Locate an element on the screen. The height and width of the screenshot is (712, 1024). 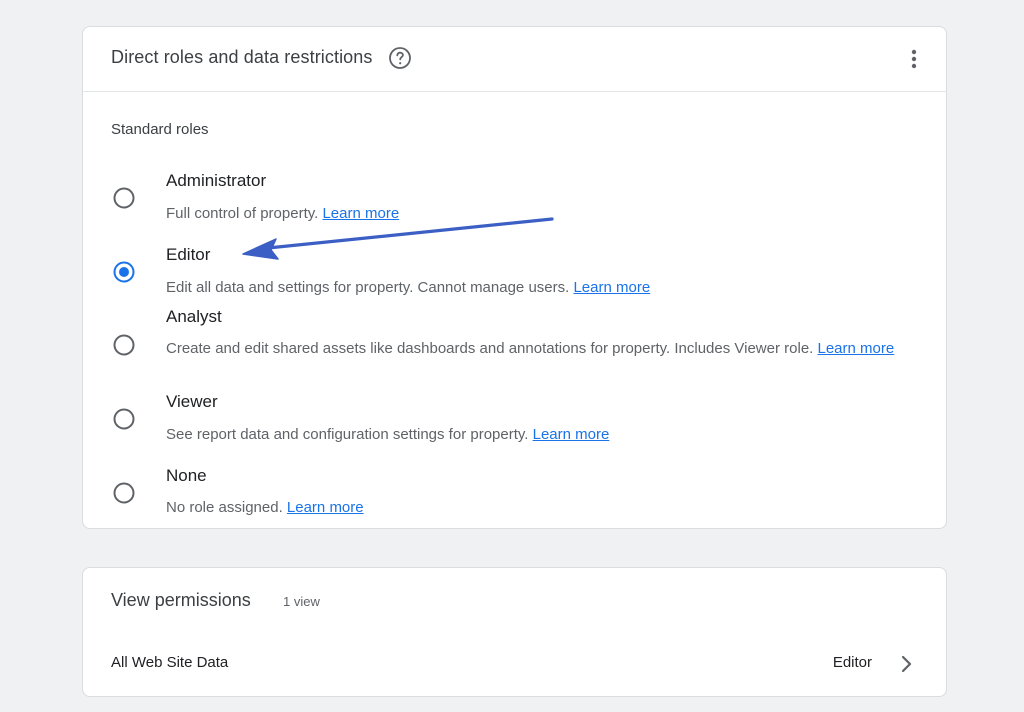
help-circle-icon is located at coordinates (400, 58).